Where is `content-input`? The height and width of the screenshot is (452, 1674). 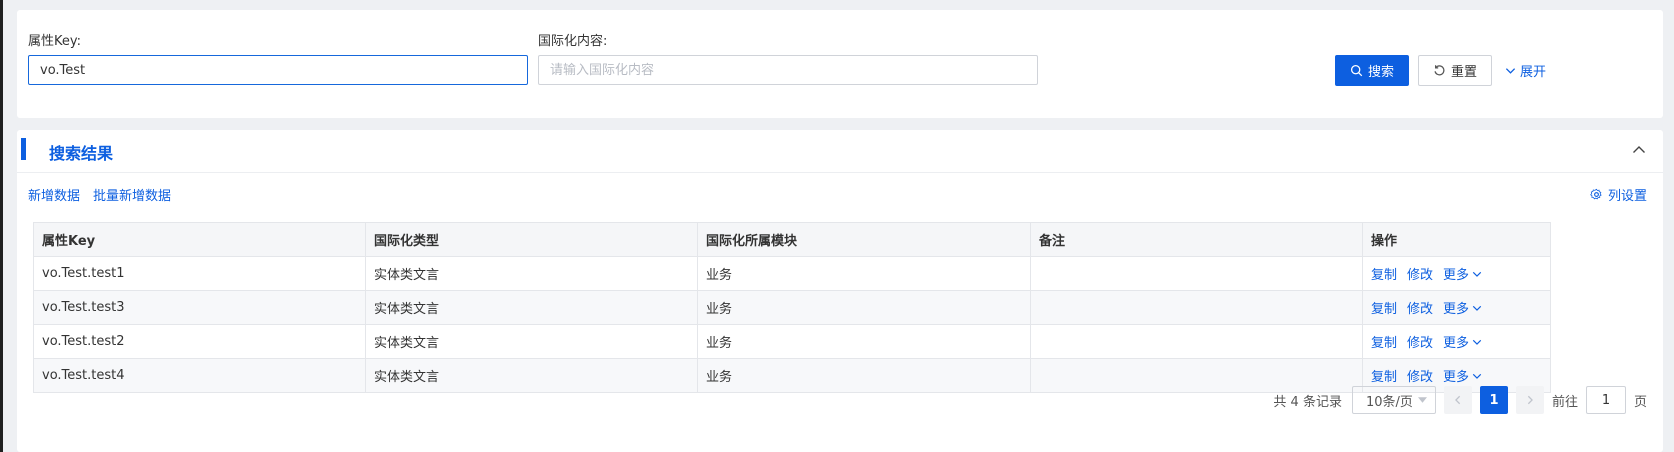
content-input is located at coordinates (788, 70).